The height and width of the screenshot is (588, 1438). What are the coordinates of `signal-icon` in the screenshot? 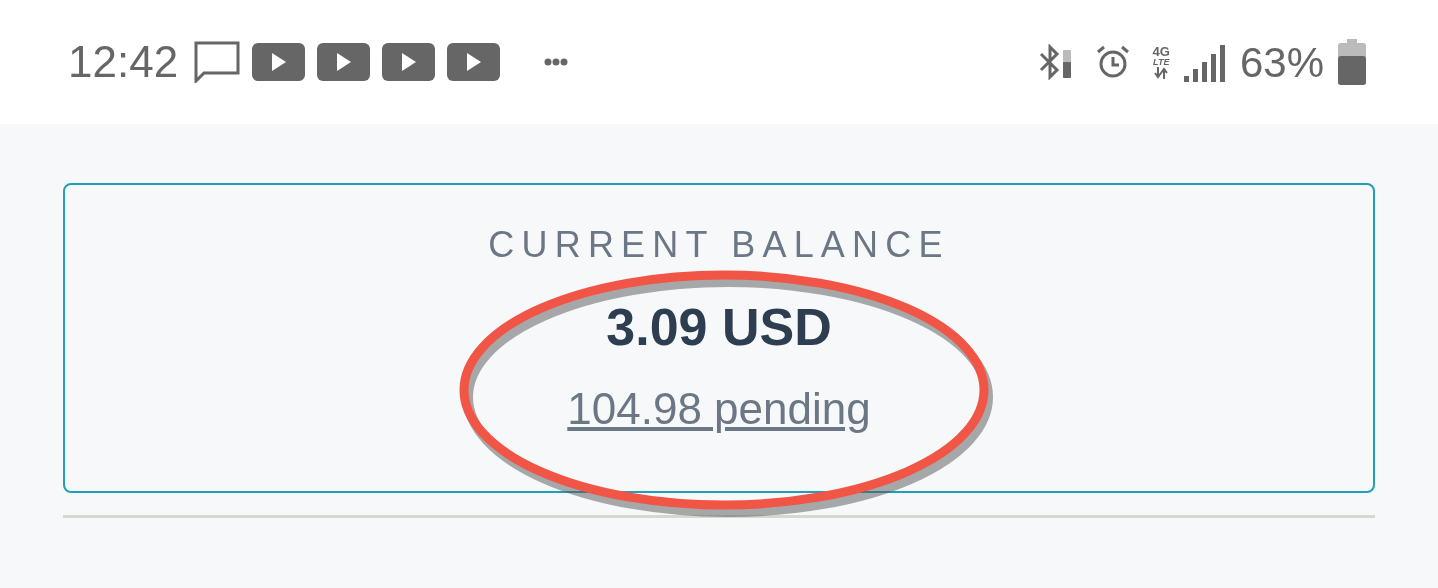 It's located at (1204, 62).